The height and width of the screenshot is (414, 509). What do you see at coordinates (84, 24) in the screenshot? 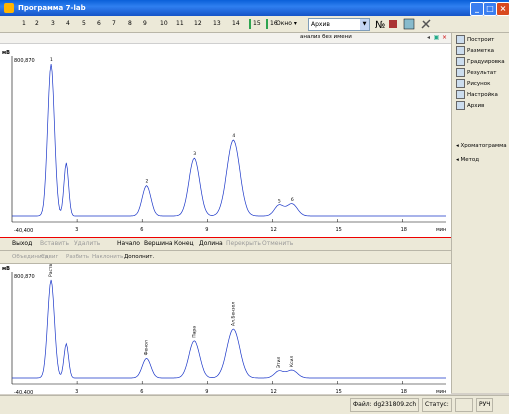
I see `toolbar-number-5: 5` at bounding box center [84, 24].